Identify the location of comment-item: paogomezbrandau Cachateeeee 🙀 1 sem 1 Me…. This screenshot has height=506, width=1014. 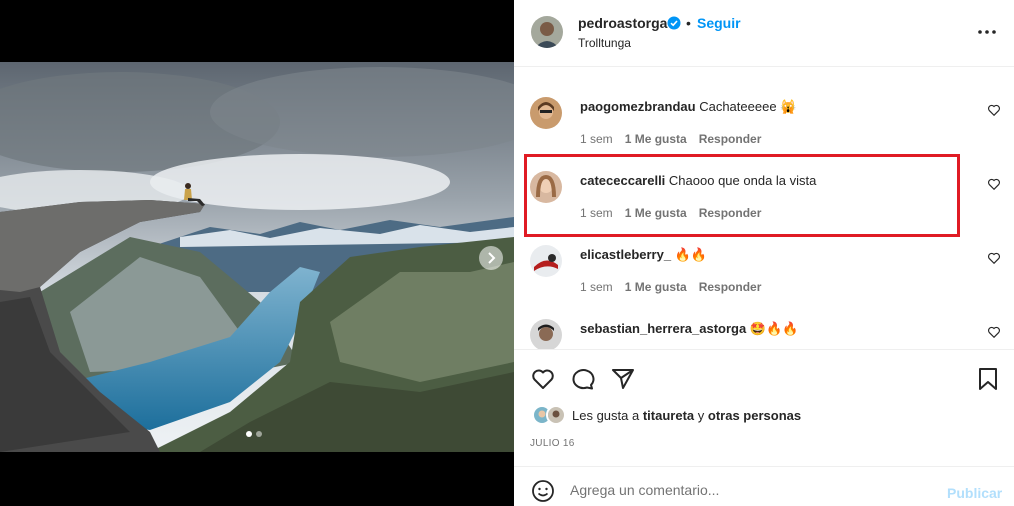
(764, 134).